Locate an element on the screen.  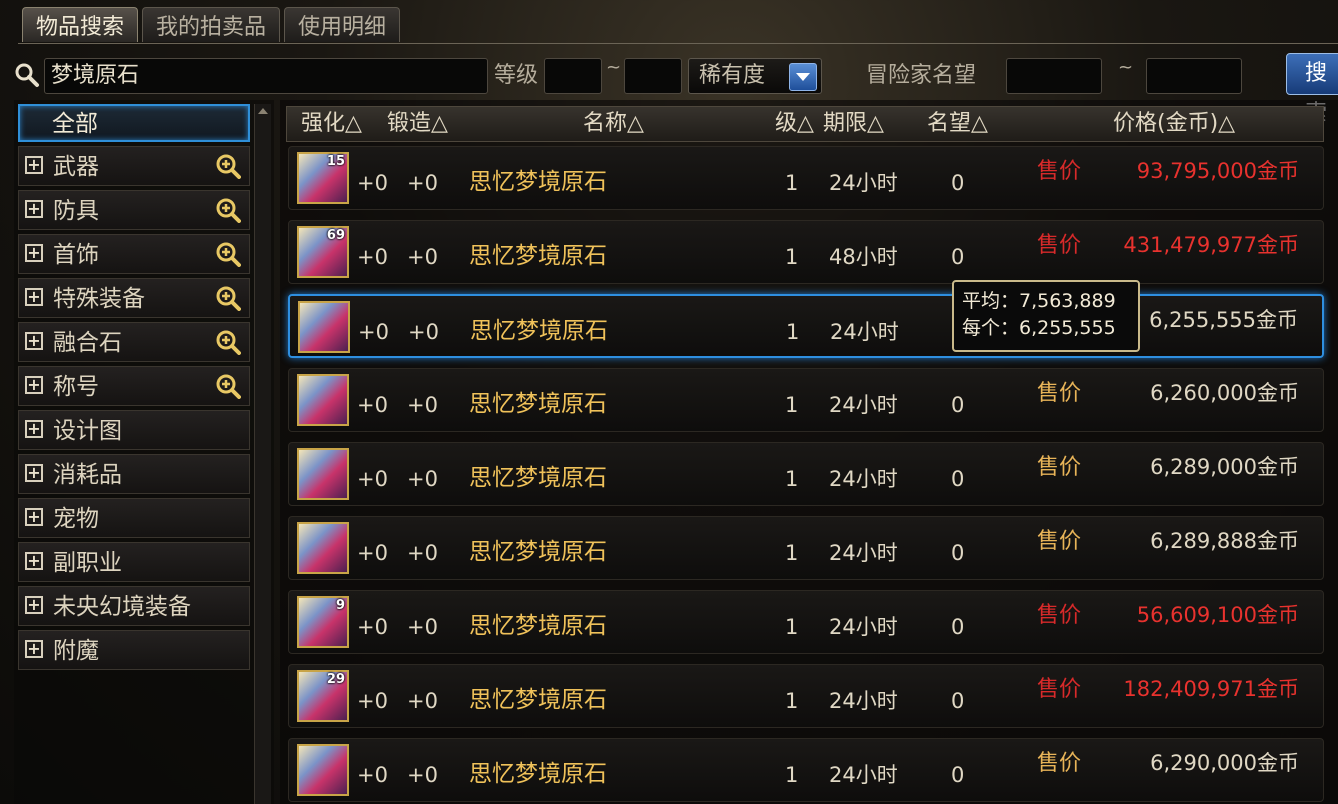
price-tooltip: 平均：7,563,889 每个：6,255,555 is located at coordinates (1046, 316).